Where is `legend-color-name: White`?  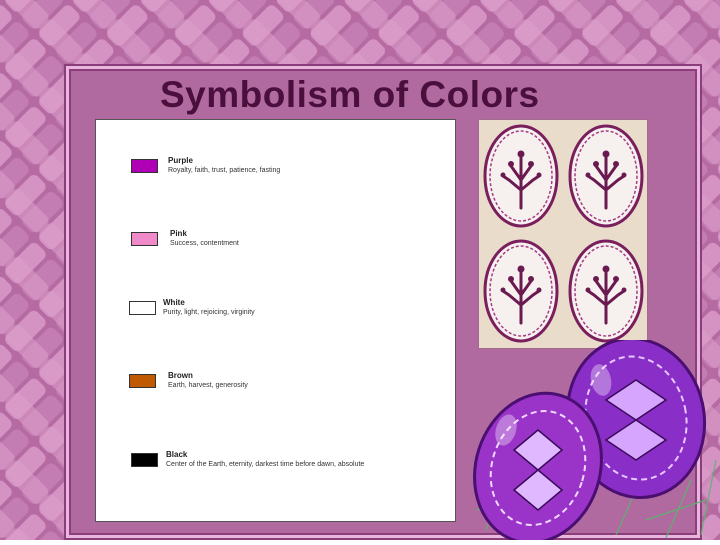
legend-color-name: White is located at coordinates (174, 302).